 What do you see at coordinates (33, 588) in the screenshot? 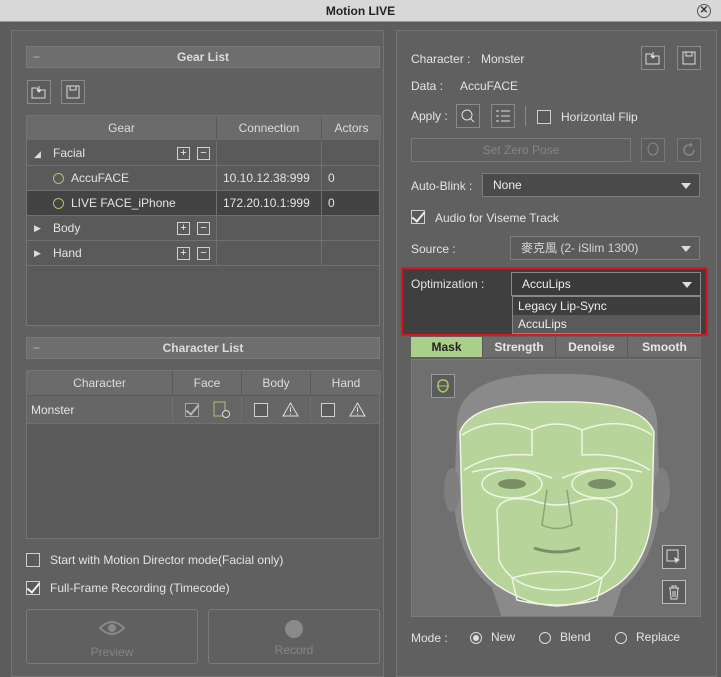
I see `full-frame-checkbox` at bounding box center [33, 588].